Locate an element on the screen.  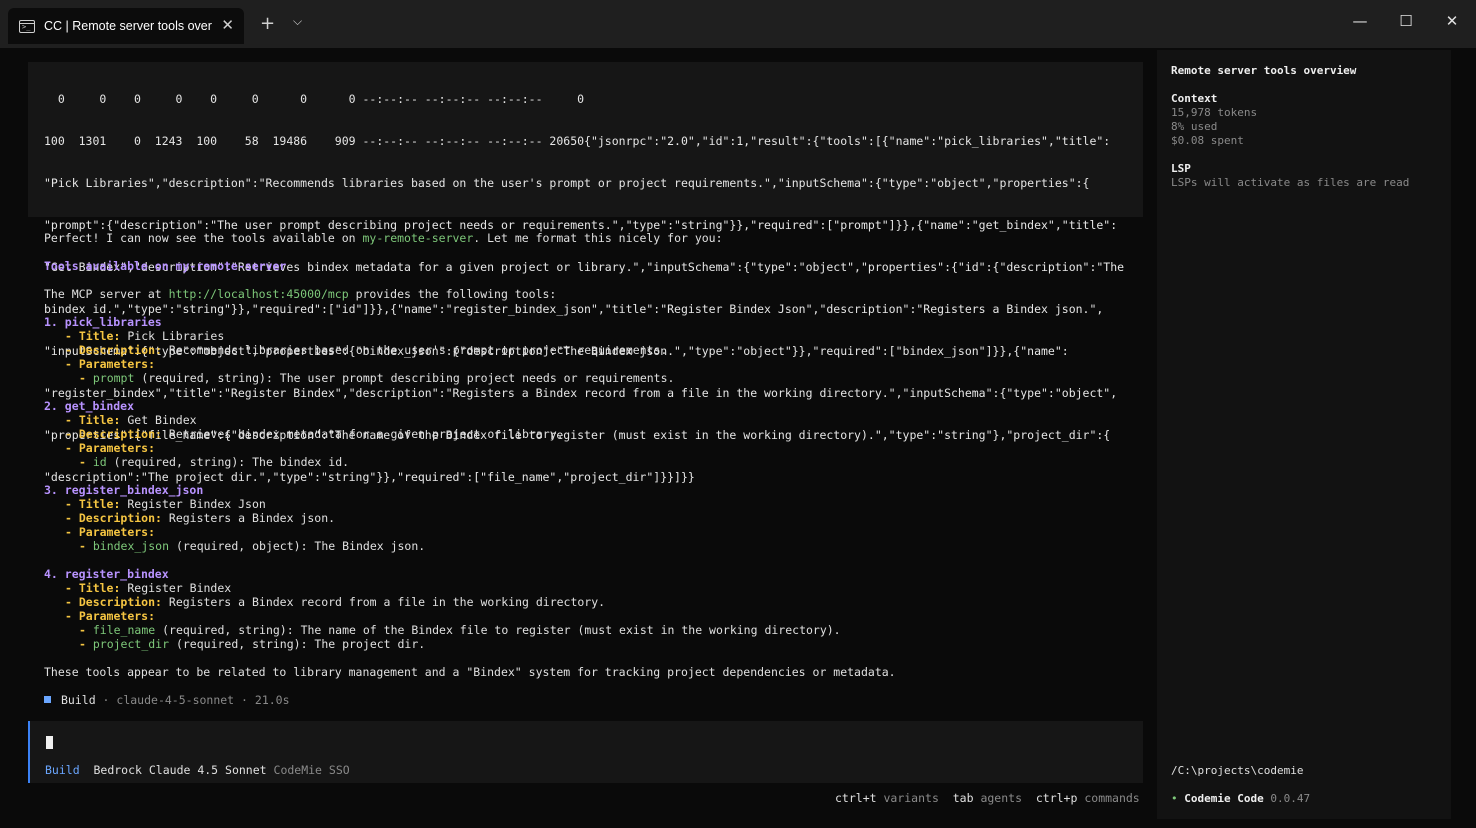
tool-title-row: - Title: Get Bindex is located at coordinates (131, 420).